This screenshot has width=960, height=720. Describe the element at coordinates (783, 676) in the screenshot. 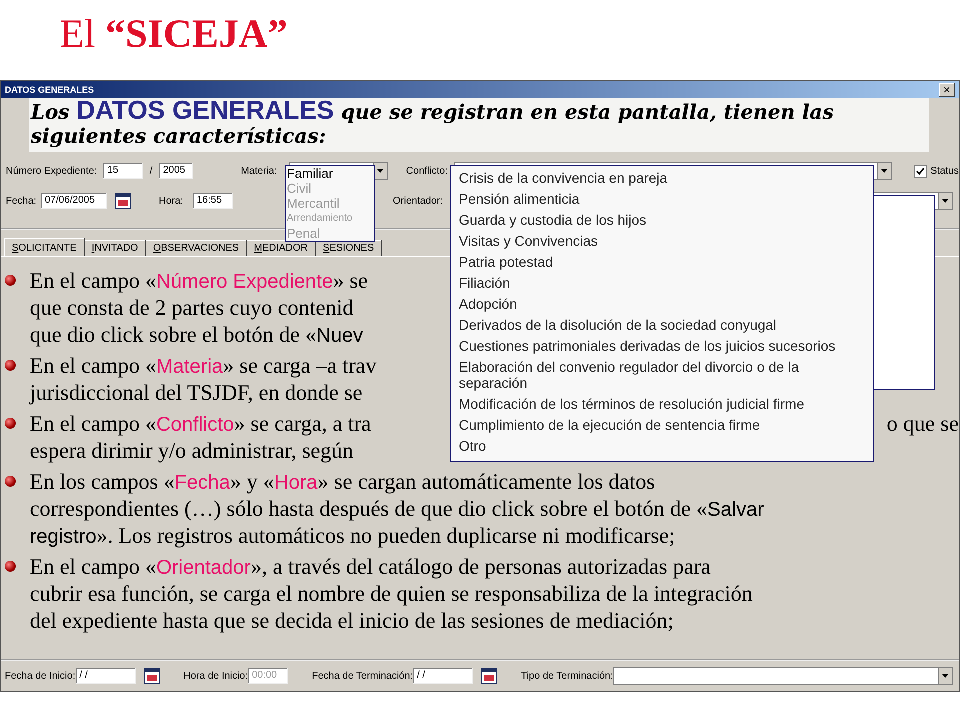

I see `dropdown-field` at that location.